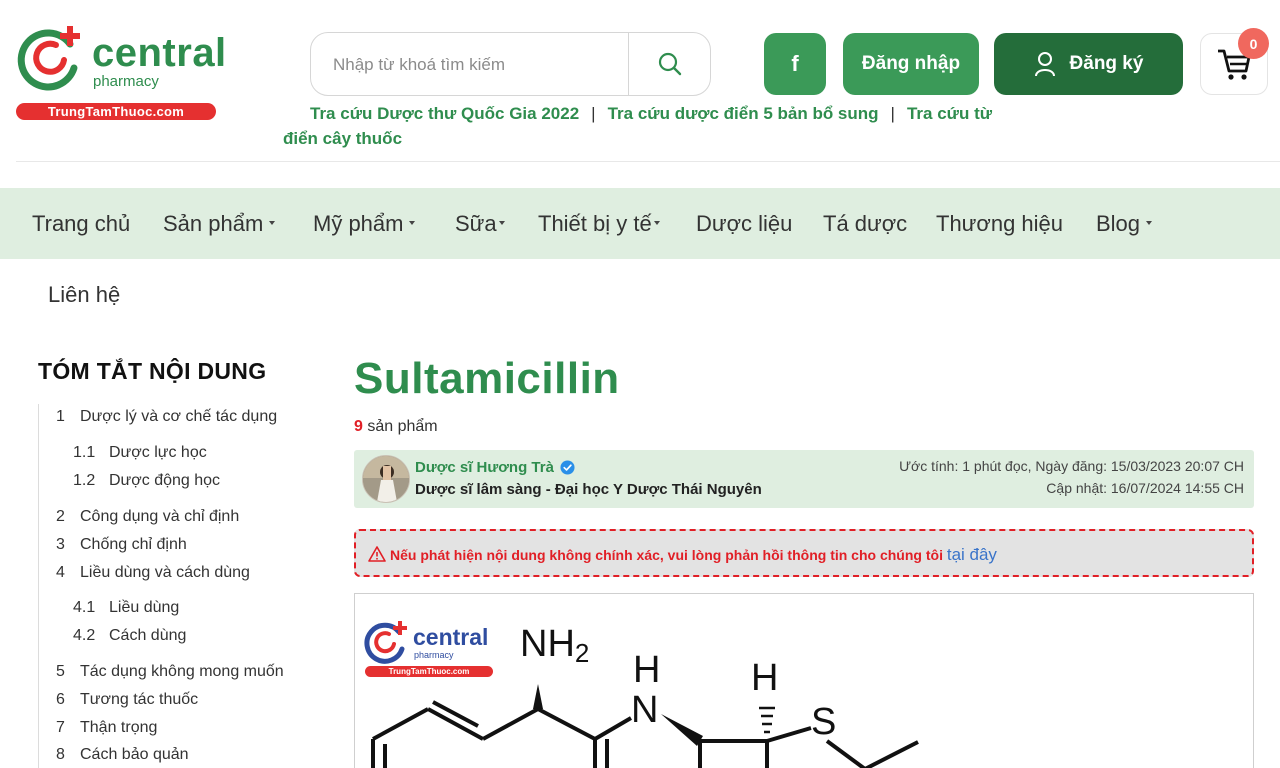  Describe the element at coordinates (121, 545) in the screenshot. I see `toc-item: 3 Chống chỉ định` at that location.